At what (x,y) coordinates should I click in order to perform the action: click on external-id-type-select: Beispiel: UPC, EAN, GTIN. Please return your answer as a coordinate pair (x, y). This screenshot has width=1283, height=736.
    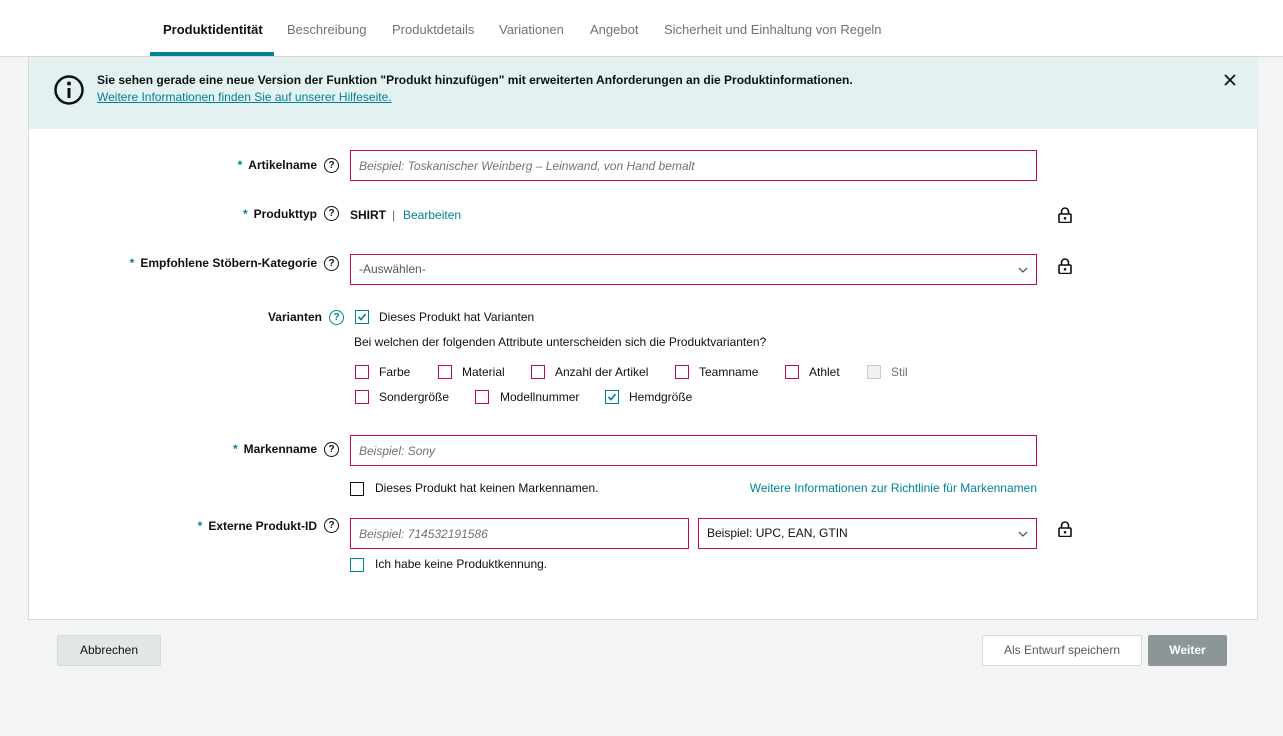
    Looking at the image, I should click on (867, 533).